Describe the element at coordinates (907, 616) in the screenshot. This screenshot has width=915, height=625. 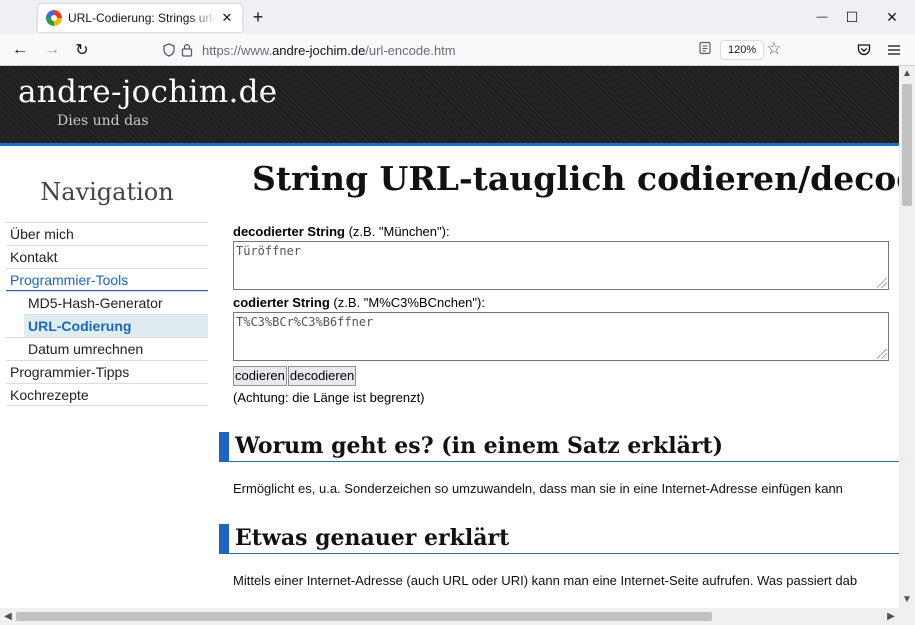
I see `scrollbar-corner` at that location.